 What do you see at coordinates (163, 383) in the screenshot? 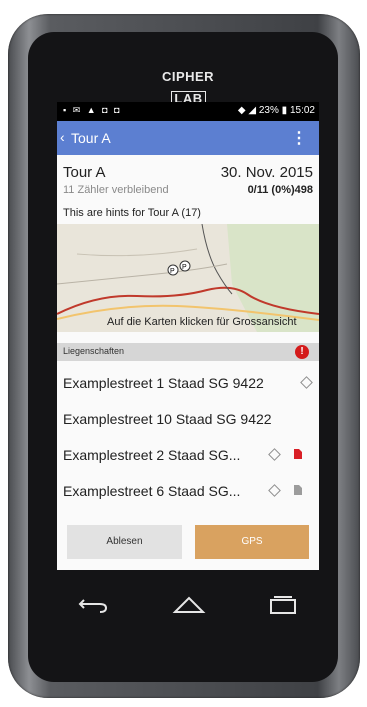
I see `address-label: Examplestreet 1 Staad SG 9422` at bounding box center [163, 383].